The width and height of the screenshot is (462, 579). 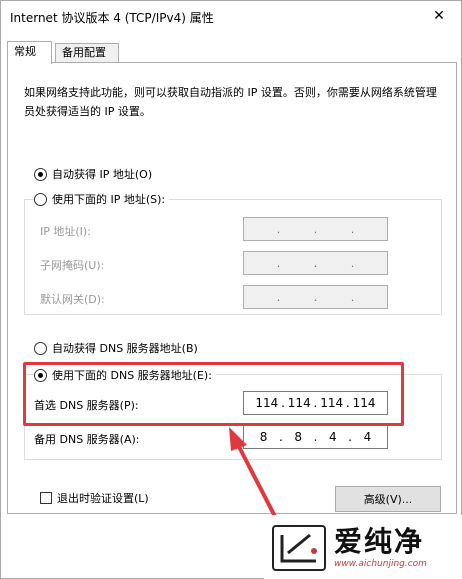 What do you see at coordinates (231, 16) in the screenshot?
I see `title-bar: Internet 协议版本 4 (TCP/IPv4) 属性 ✕` at bounding box center [231, 16].